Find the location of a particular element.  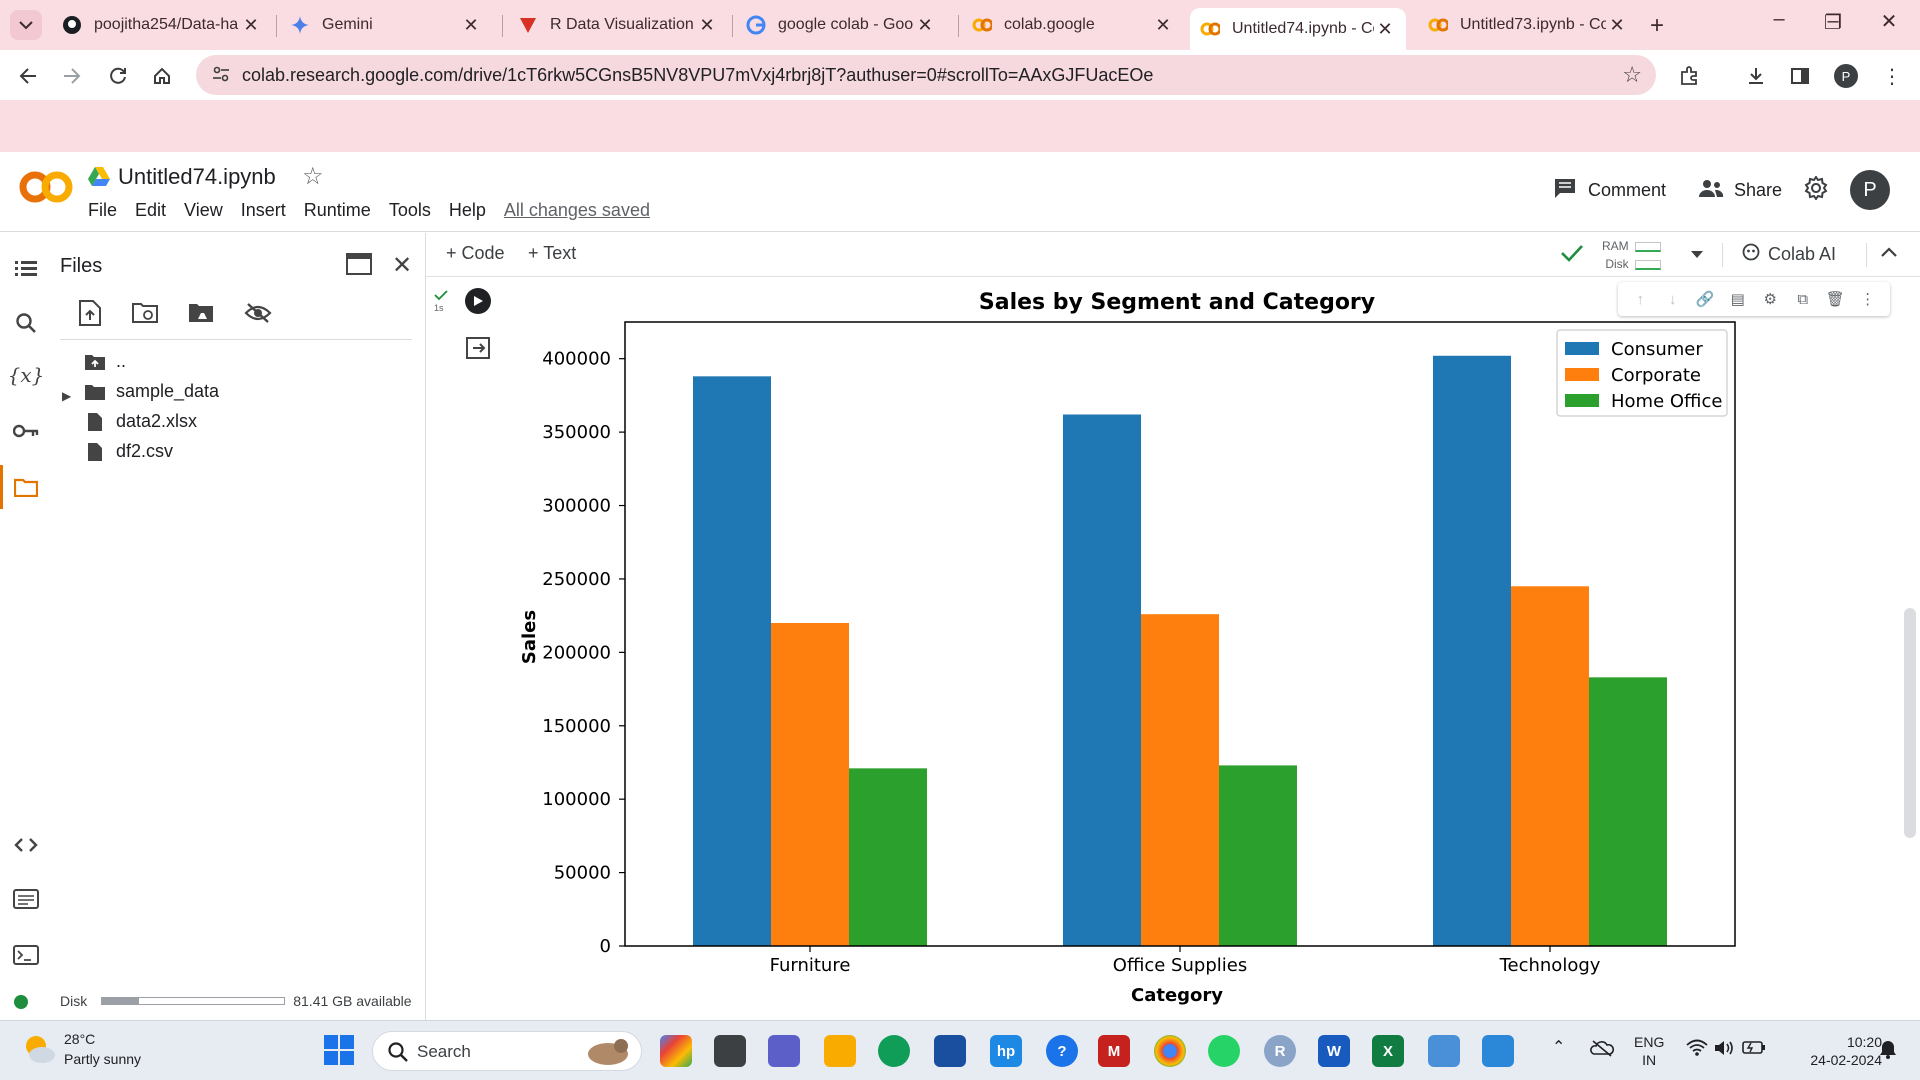

file-item-df2-csv: df2.csv is located at coordinates (128, 451).